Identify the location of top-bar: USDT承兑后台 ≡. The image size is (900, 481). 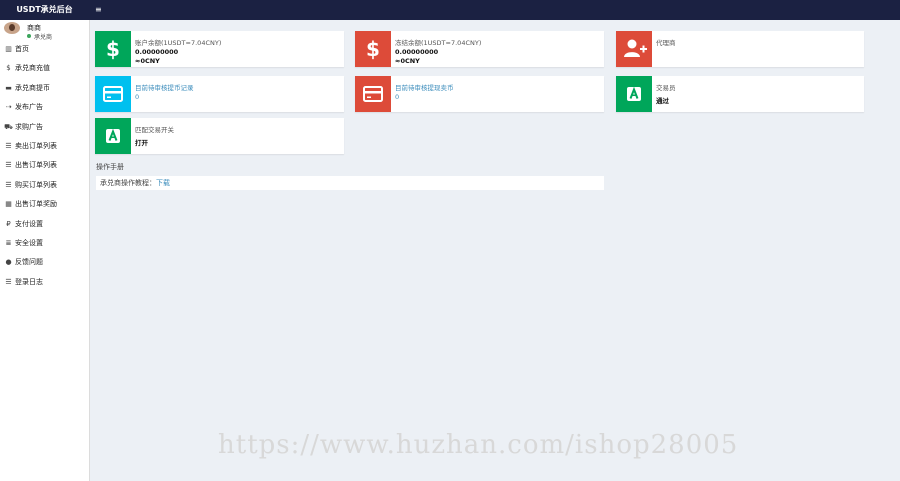
(450, 10).